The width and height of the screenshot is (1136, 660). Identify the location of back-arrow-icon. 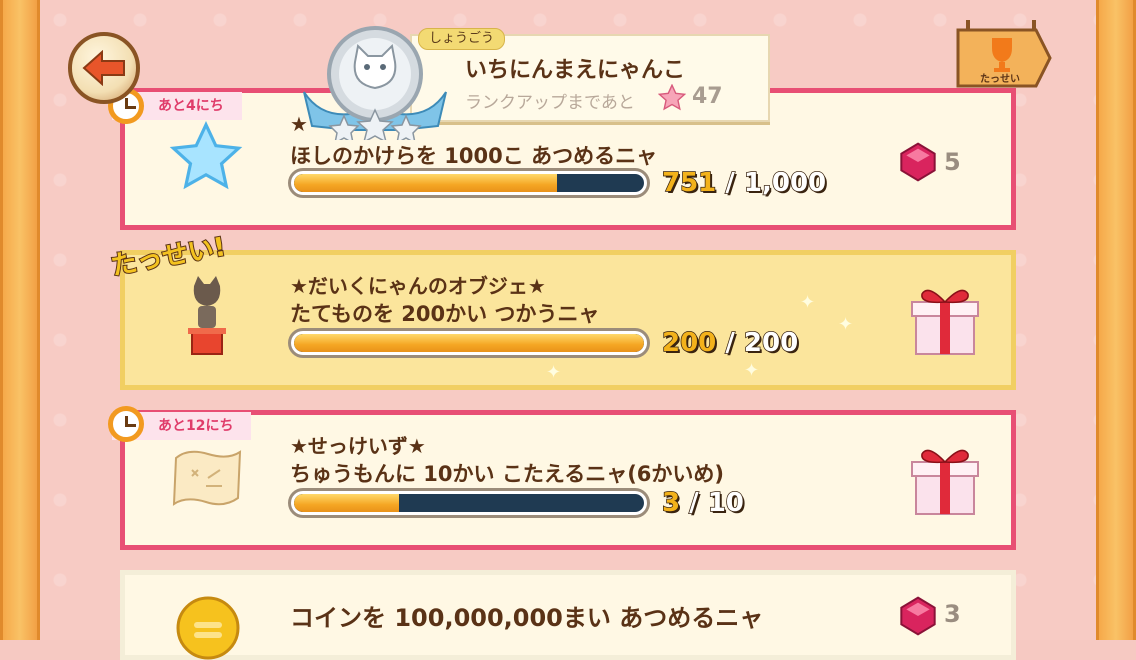
(103, 68).